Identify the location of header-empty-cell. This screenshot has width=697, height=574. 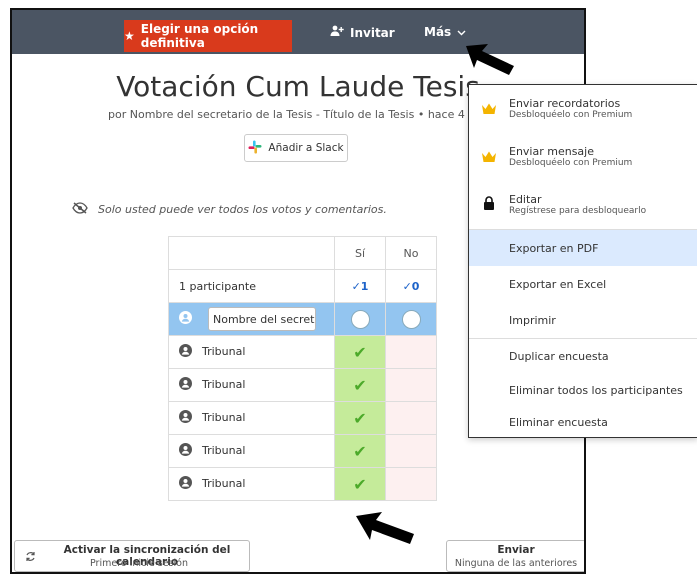
(251, 253).